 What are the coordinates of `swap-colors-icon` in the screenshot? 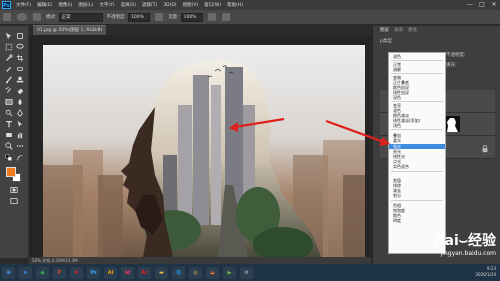 It's located at (19, 158).